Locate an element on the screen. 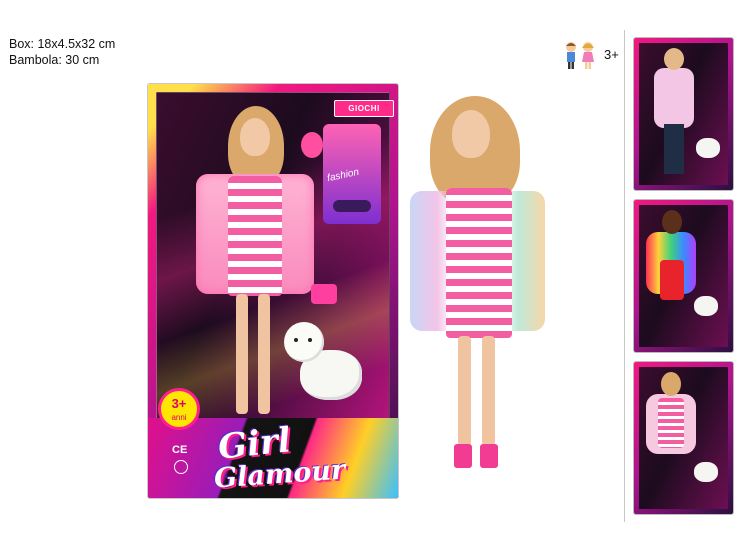  product-specs: Box: 18x4.5x32 cm Bambola: 30 cm is located at coordinates (62, 52).